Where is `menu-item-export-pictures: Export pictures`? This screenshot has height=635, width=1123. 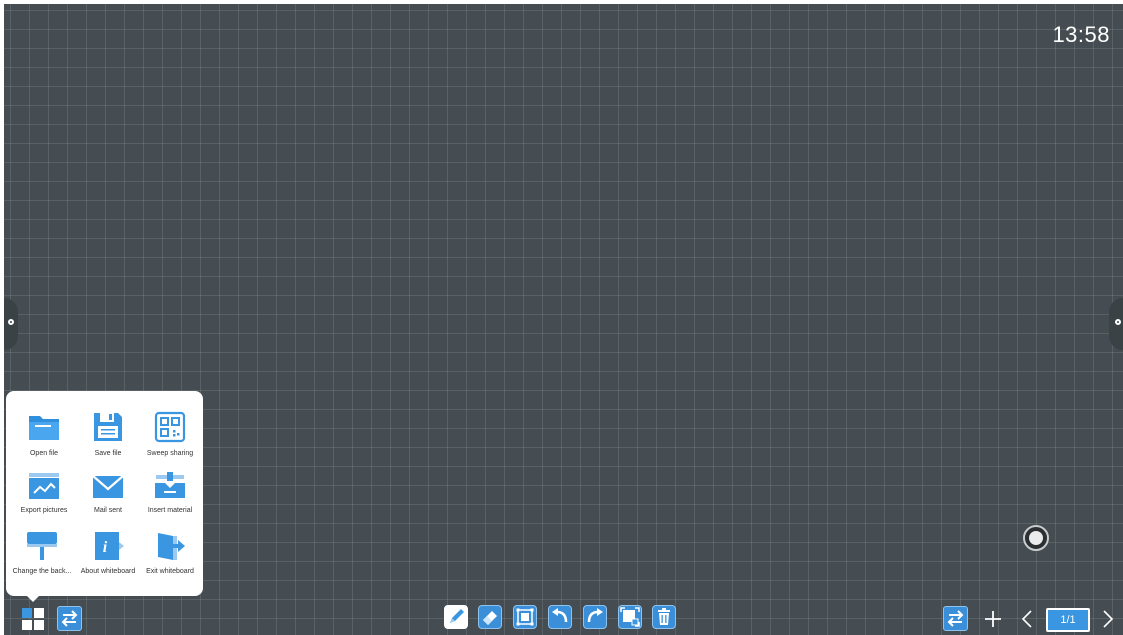
menu-item-export-pictures: Export pictures is located at coordinates (44, 499).